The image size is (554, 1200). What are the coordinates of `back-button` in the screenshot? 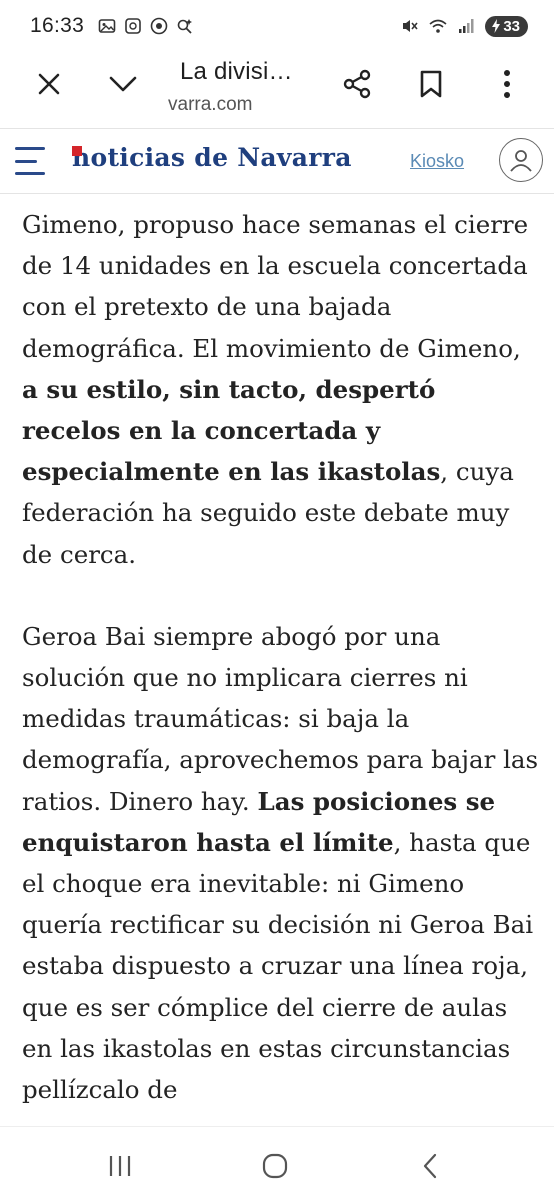 It's located at (430, 1166).